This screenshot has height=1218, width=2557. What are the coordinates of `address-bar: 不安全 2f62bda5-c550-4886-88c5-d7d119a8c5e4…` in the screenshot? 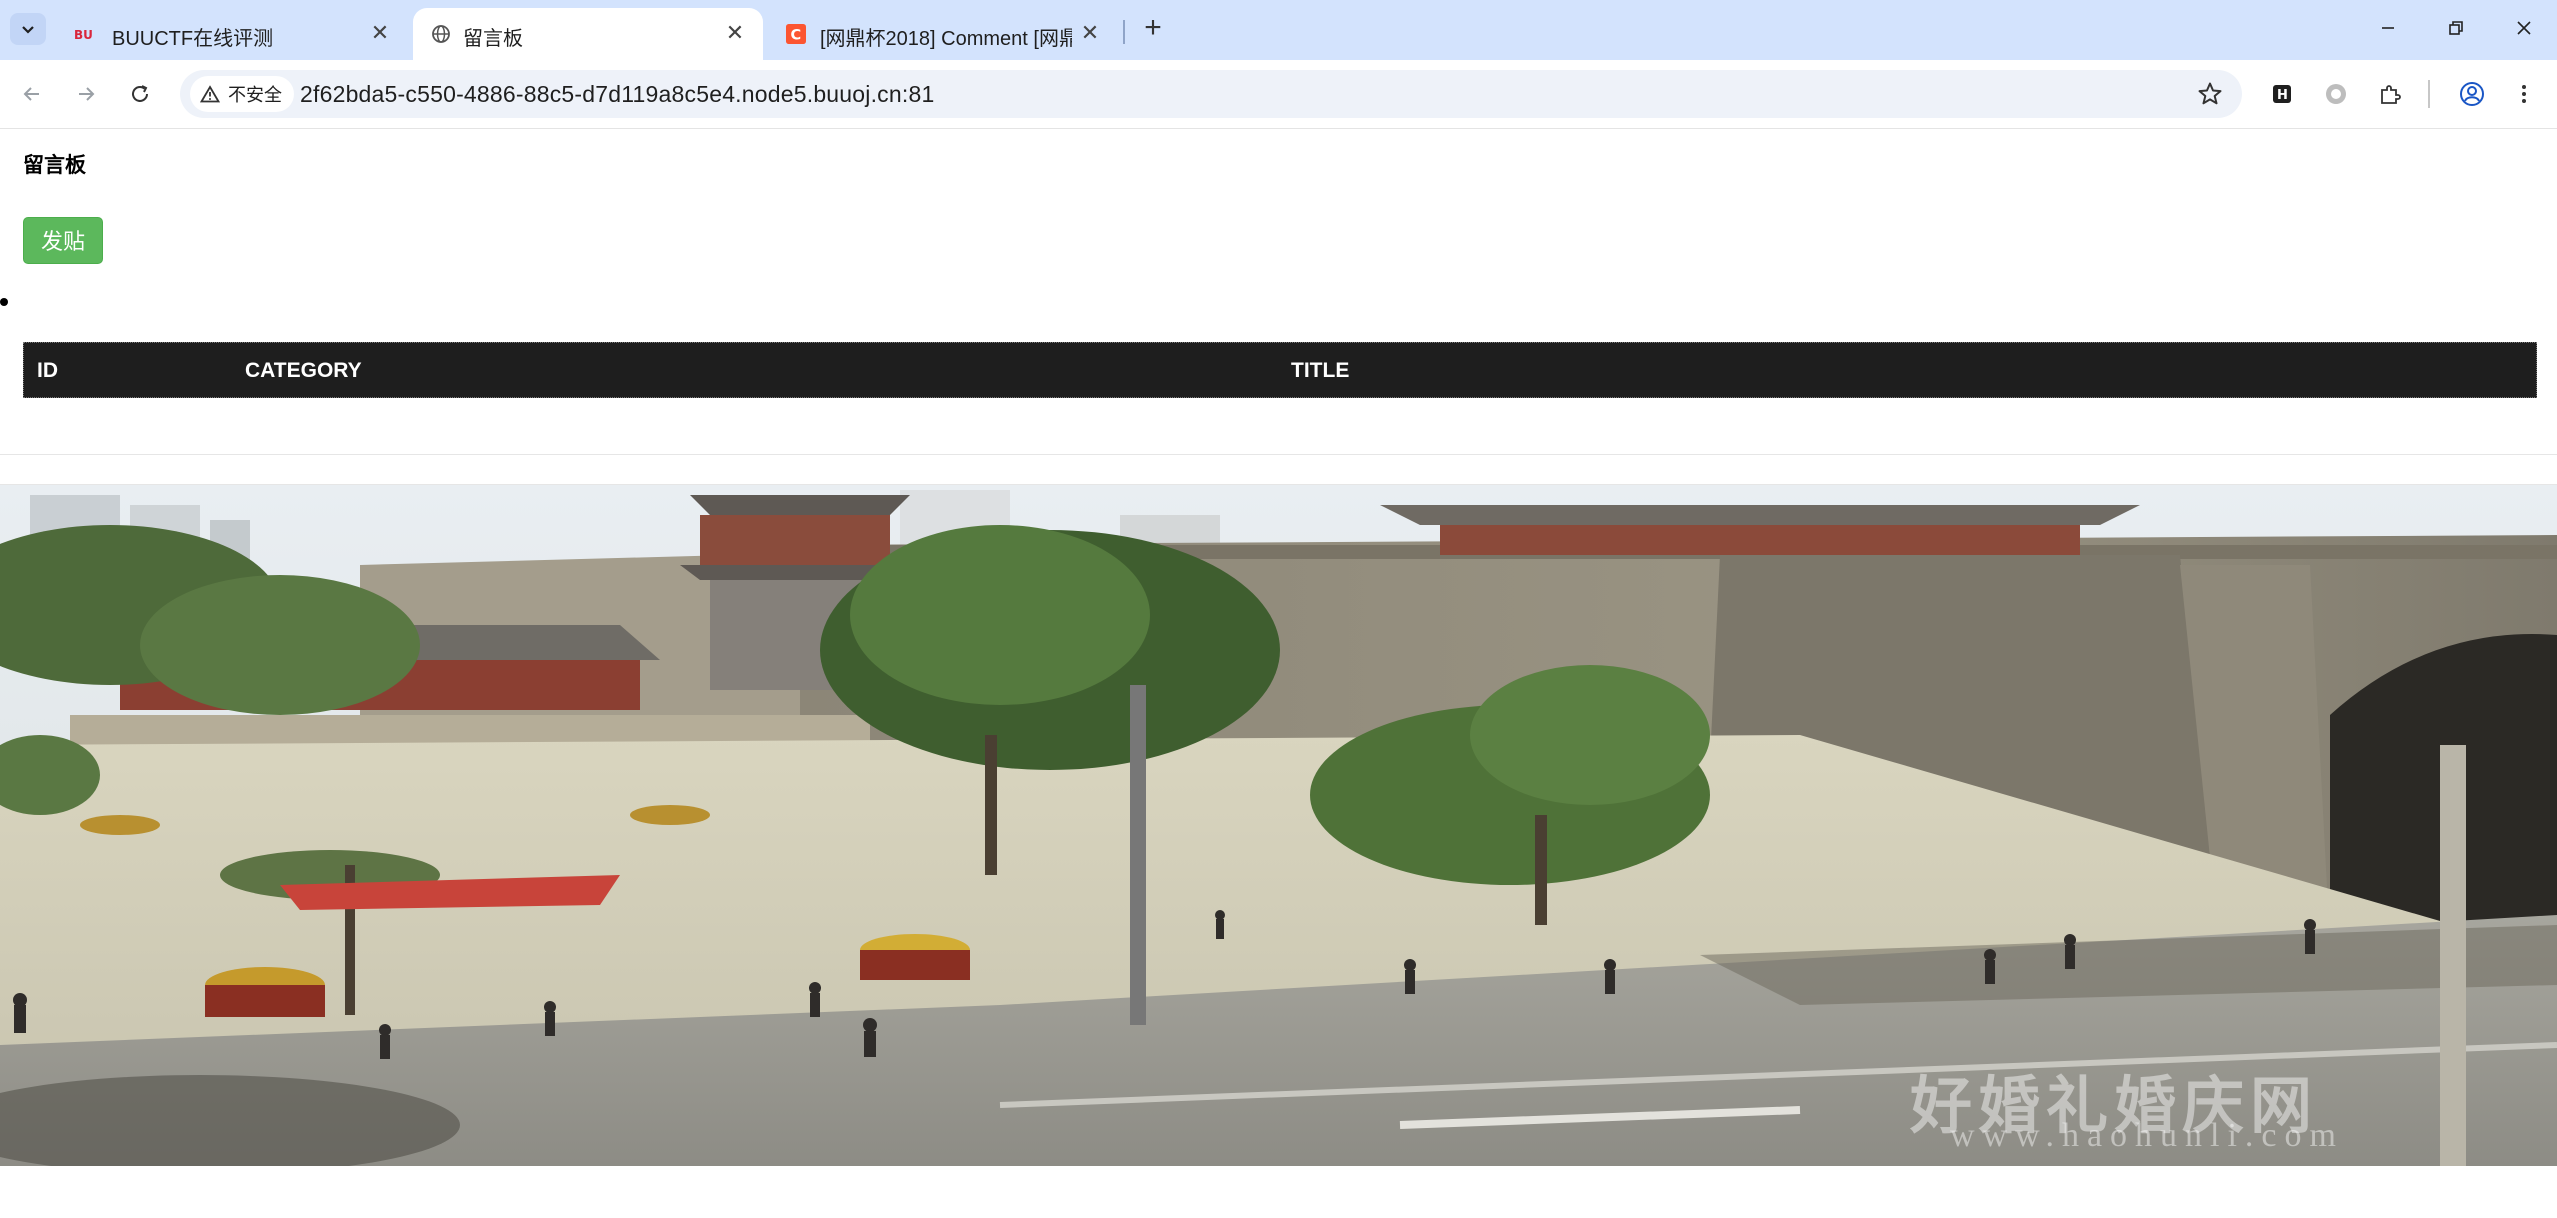 It's located at (1211, 94).